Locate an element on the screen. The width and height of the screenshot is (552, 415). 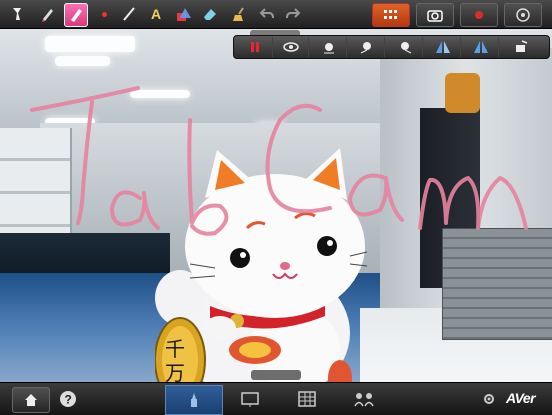
share-tab is located at coordinates (364, 399).